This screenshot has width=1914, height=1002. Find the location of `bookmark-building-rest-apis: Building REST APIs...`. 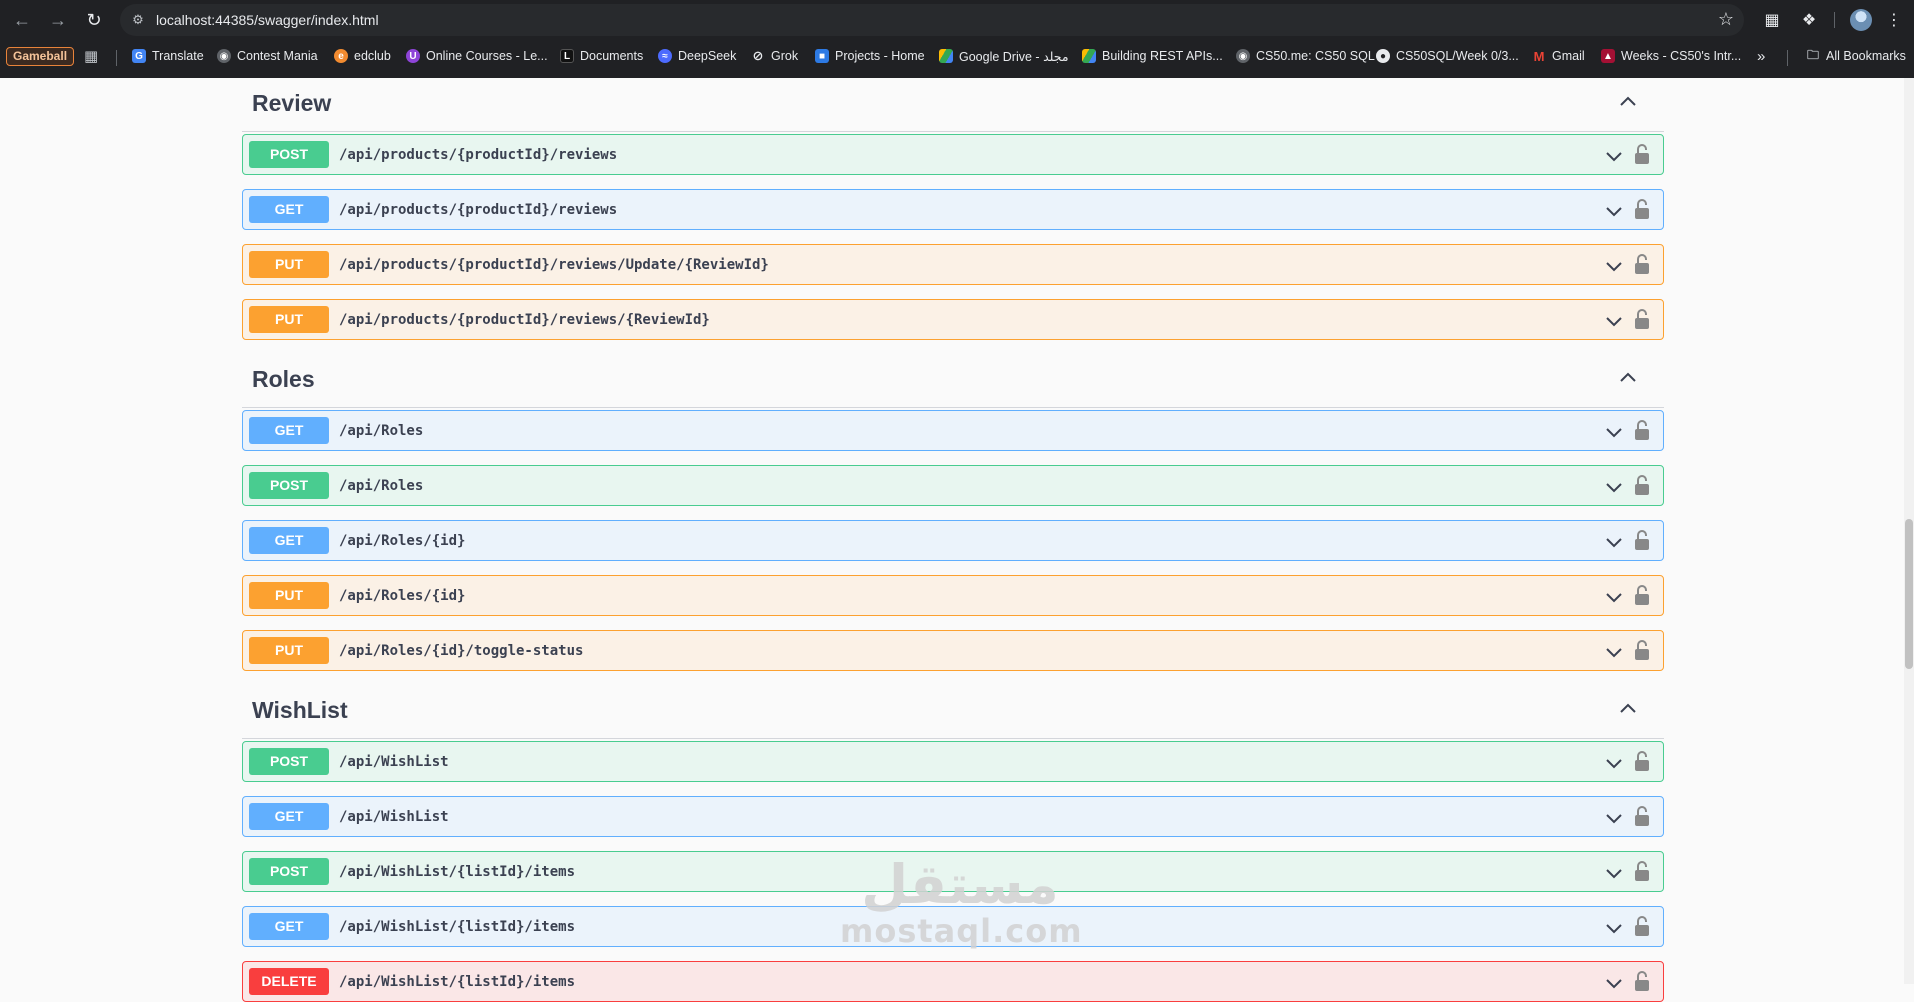

bookmark-building-rest-apis: Building REST APIs... is located at coordinates (1152, 56).